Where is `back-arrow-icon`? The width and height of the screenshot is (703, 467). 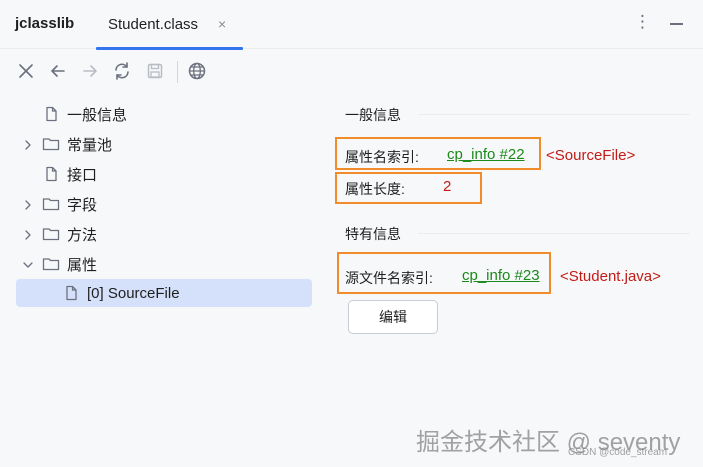
back-arrow-icon is located at coordinates (58, 71).